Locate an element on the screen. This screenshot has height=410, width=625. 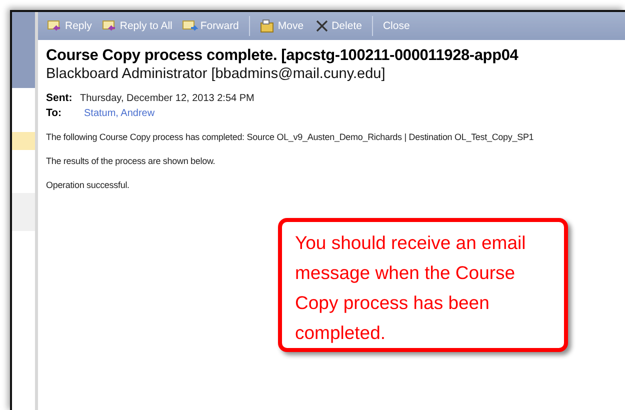
toolbar-button: Close is located at coordinates (396, 26).